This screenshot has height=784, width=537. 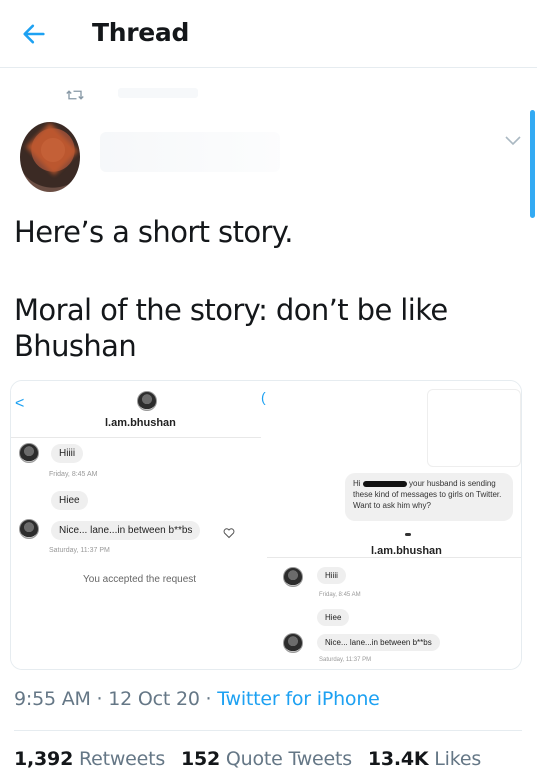 What do you see at coordinates (141, 32) in the screenshot?
I see `page-title: Thread` at bounding box center [141, 32].